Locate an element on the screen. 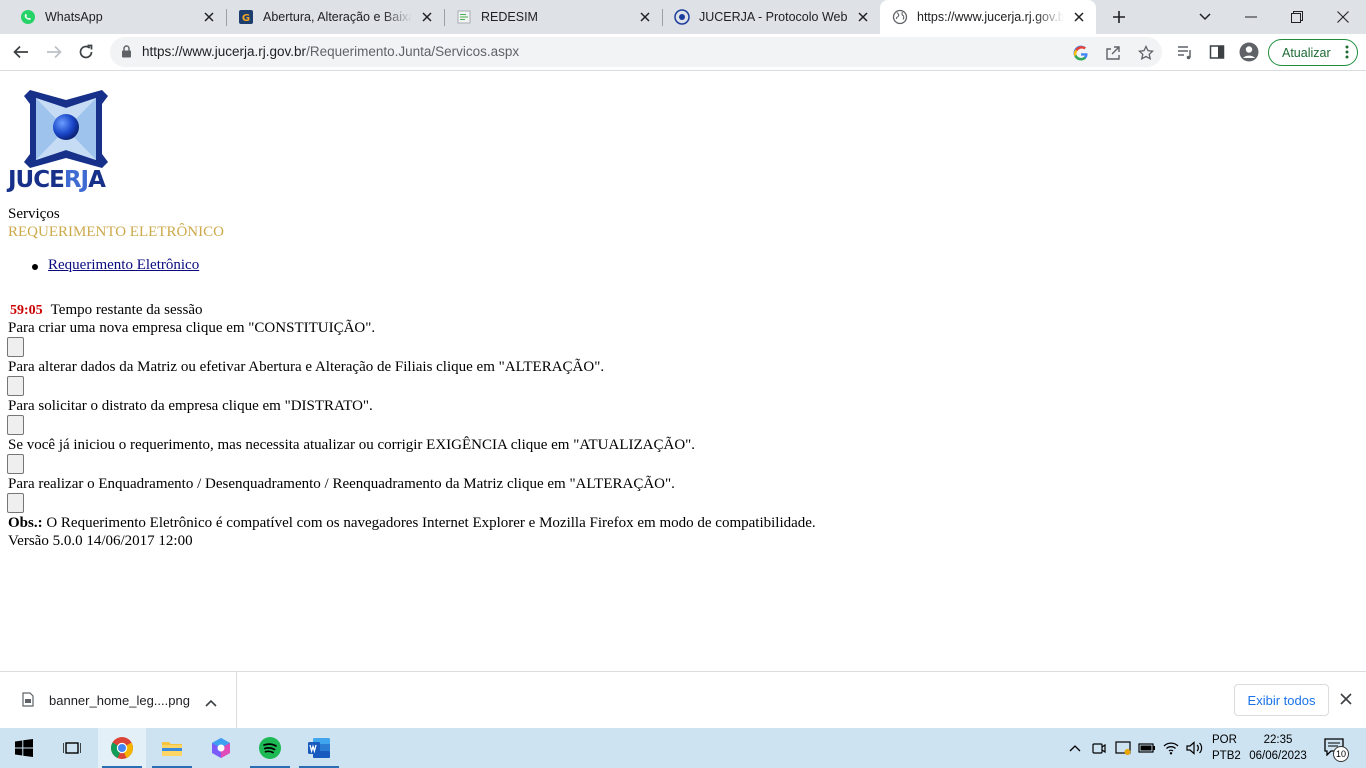 The width and height of the screenshot is (1366, 768). wifi-icon is located at coordinates (1171, 748).